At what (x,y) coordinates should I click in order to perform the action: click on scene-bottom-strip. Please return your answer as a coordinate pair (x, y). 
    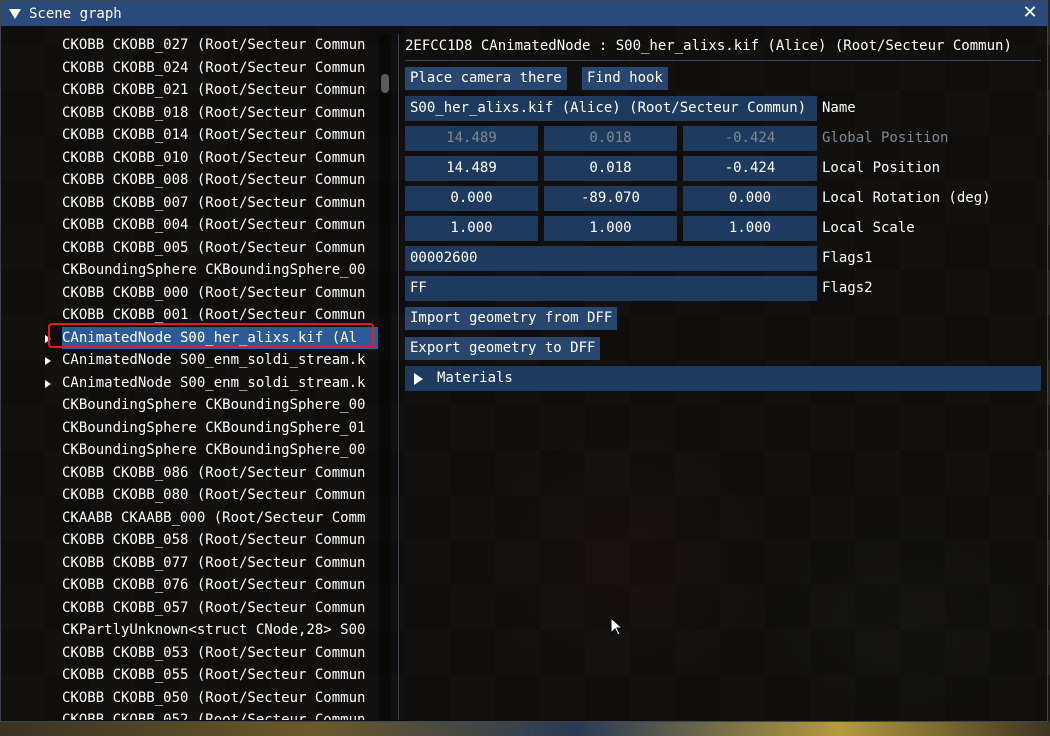
    Looking at the image, I should click on (525, 729).